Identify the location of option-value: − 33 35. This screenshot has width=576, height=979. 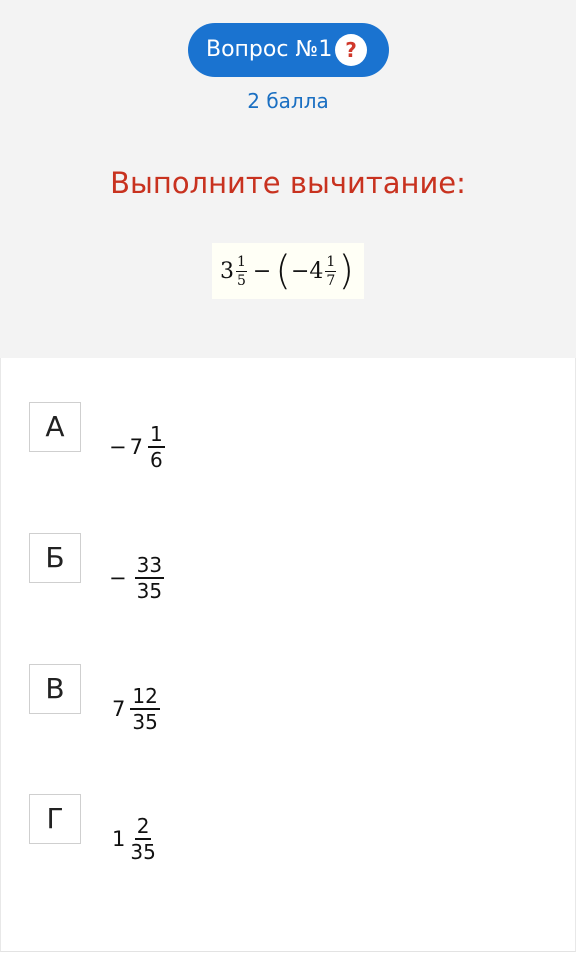
(137, 578).